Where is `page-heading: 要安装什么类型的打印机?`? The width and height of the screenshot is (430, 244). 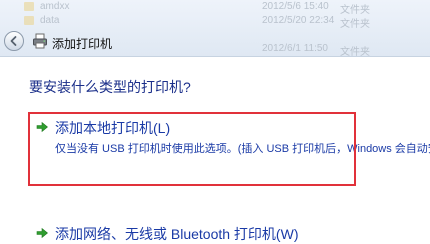 page-heading: 要安装什么类型的打印机? is located at coordinates (110, 87).